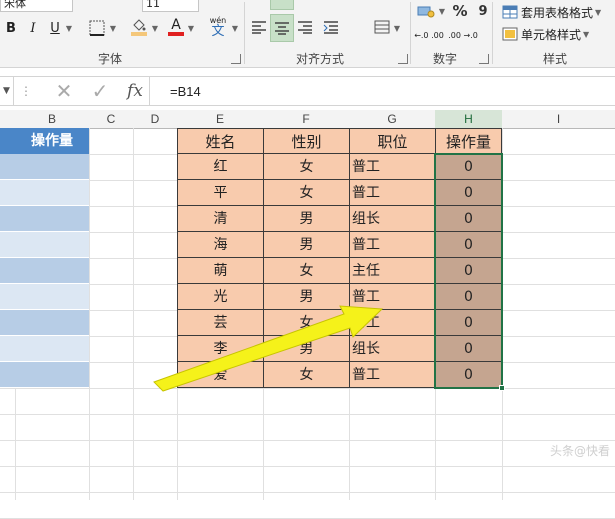  I want to click on yellow-arrow-icon, so click(268, 348).